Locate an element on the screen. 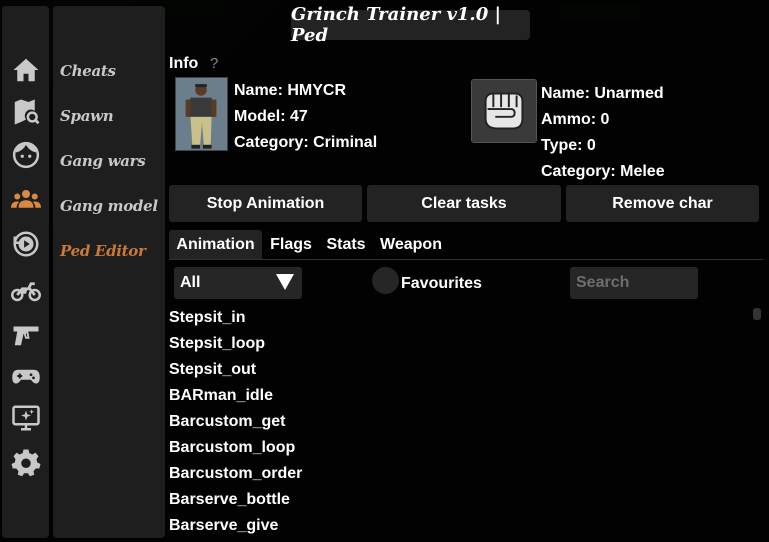 Image resolution: width=769 pixels, height=542 pixels. info-help-icon: ? is located at coordinates (214, 63).